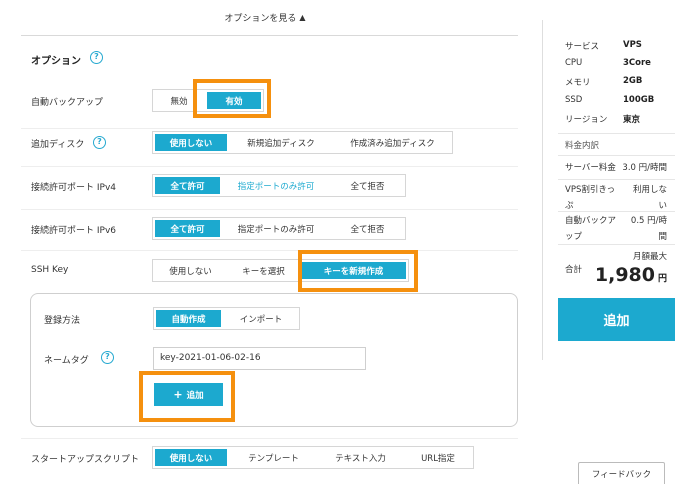  Describe the element at coordinates (648, 229) in the screenshot. I see `breakdown-value: 0.5 円/時間` at that location.